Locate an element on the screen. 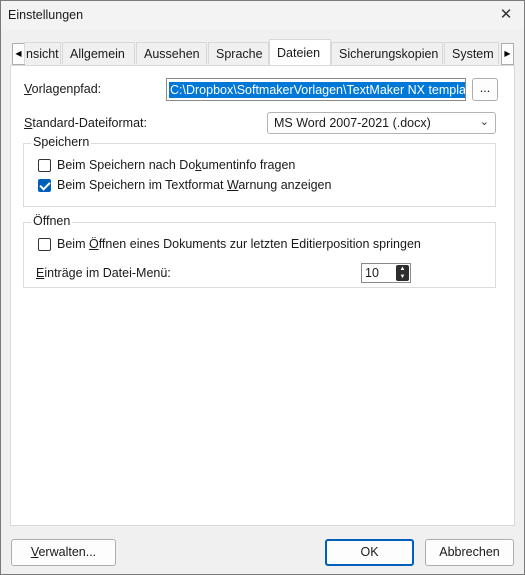 The height and width of the screenshot is (575, 525). tab-allgemein: Allgemein is located at coordinates (98, 53).